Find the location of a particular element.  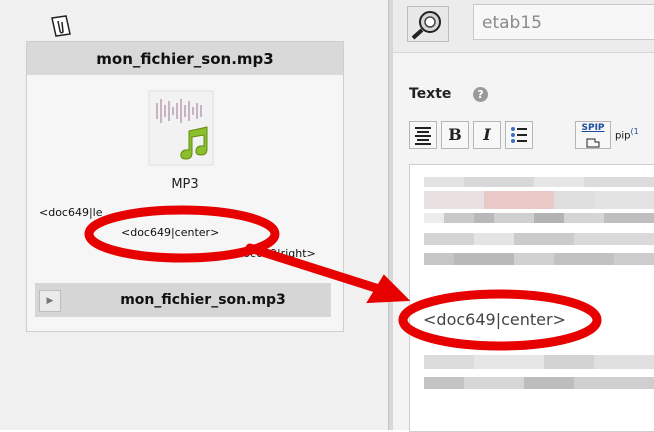

search-input: etab15 is located at coordinates (563, 22).